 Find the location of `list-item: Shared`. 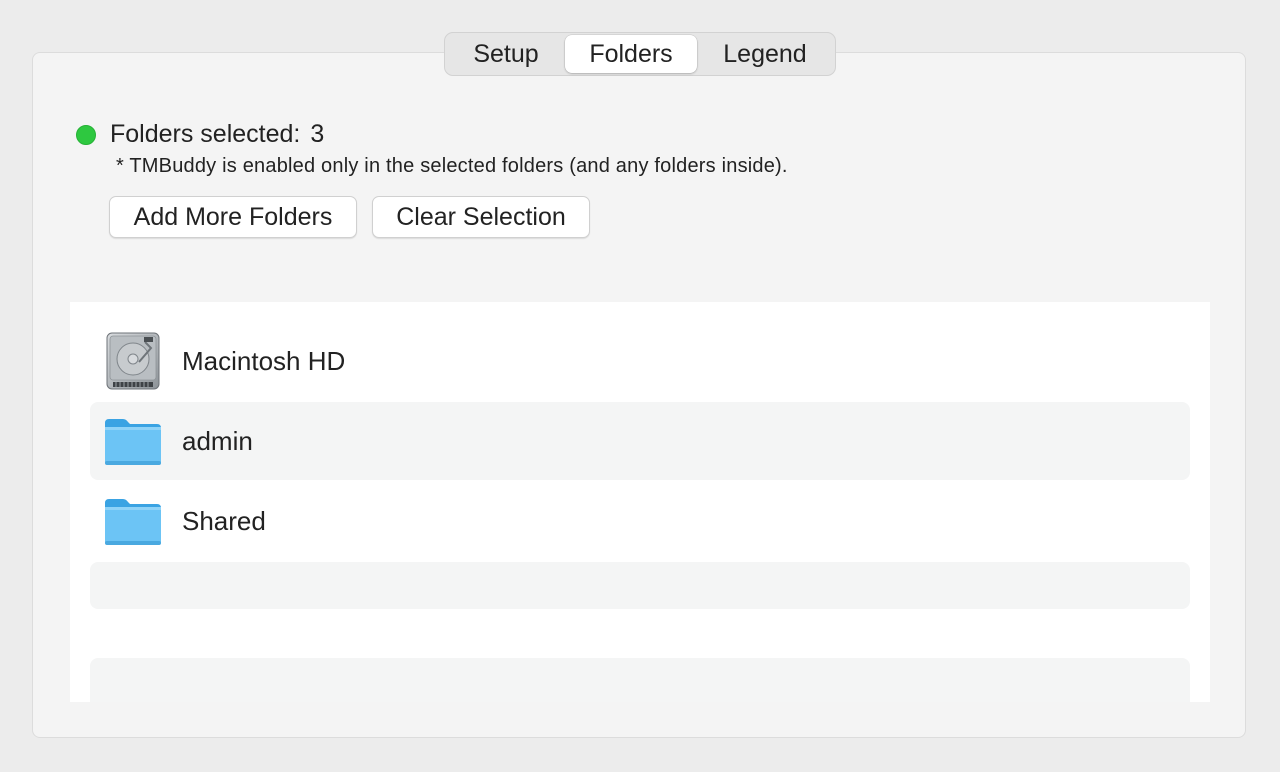

list-item: Shared is located at coordinates (640, 521).